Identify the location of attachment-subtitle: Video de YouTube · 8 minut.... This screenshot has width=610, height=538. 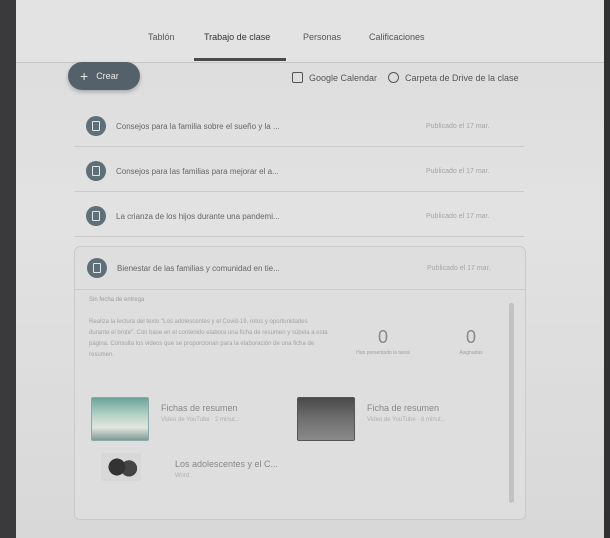
(406, 420).